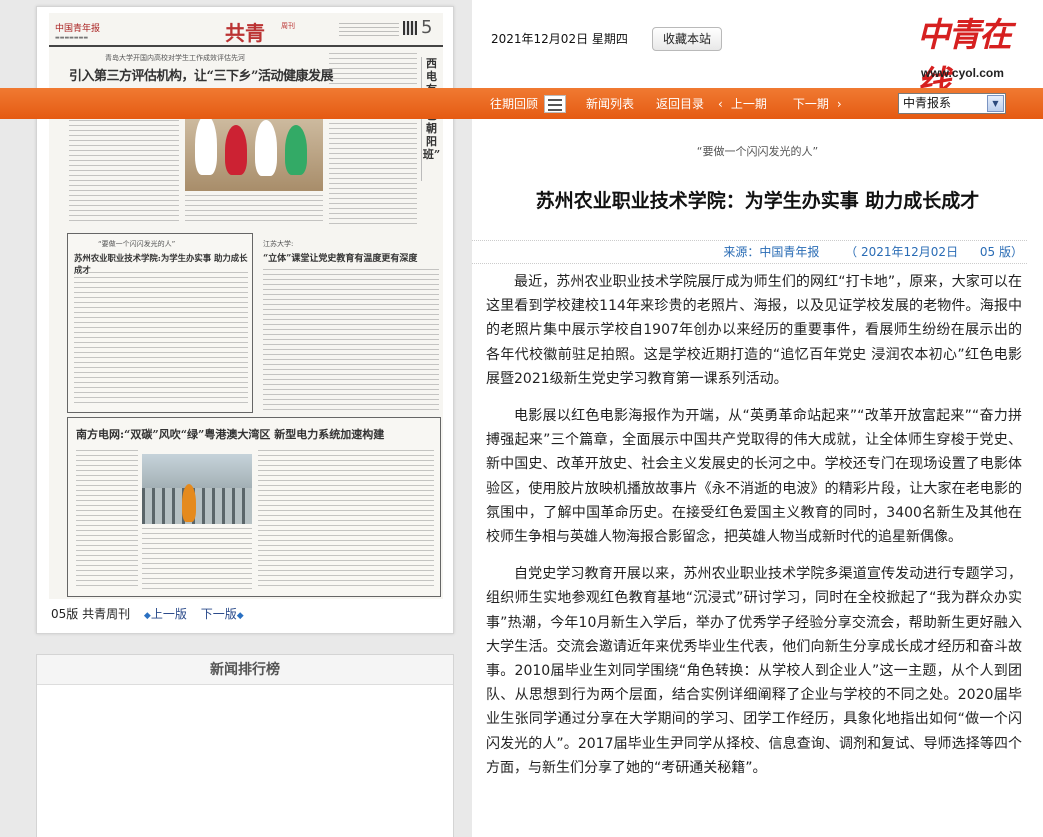  Describe the element at coordinates (902, 252) in the screenshot. I see `article-date: （ 2021年12月02日` at that location.